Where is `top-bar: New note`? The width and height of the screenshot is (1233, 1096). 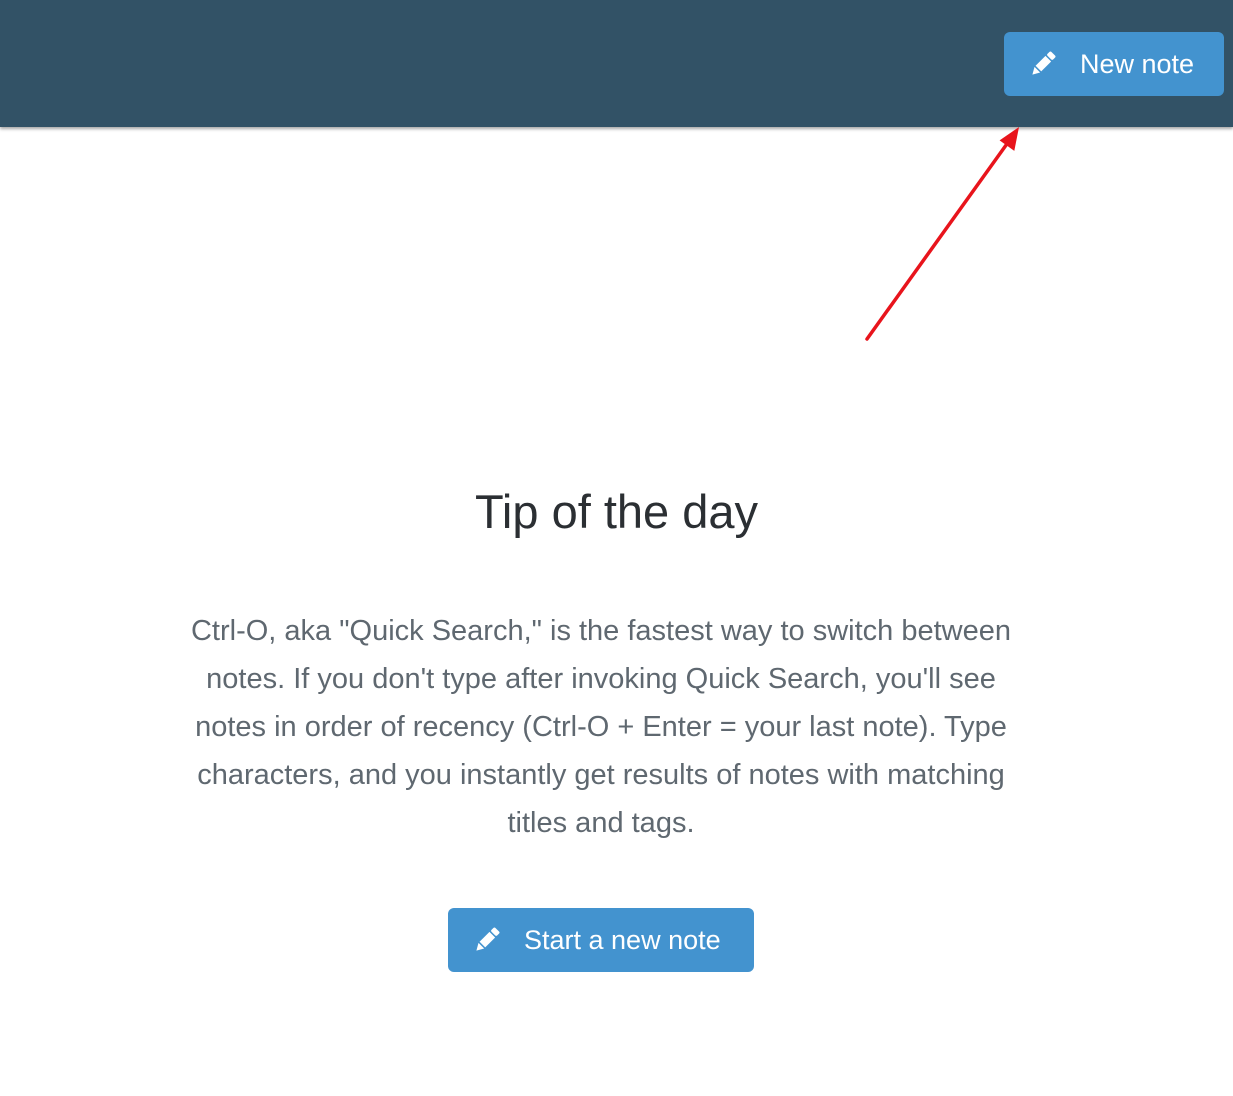 top-bar: New note is located at coordinates (616, 63).